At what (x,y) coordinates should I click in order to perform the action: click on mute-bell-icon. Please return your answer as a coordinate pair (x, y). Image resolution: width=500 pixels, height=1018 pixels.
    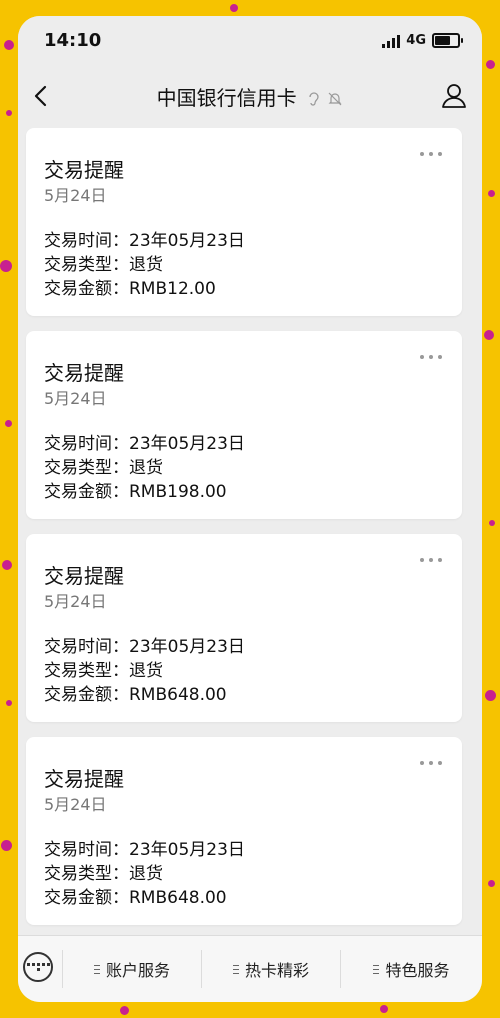
    Looking at the image, I should click on (335, 98).